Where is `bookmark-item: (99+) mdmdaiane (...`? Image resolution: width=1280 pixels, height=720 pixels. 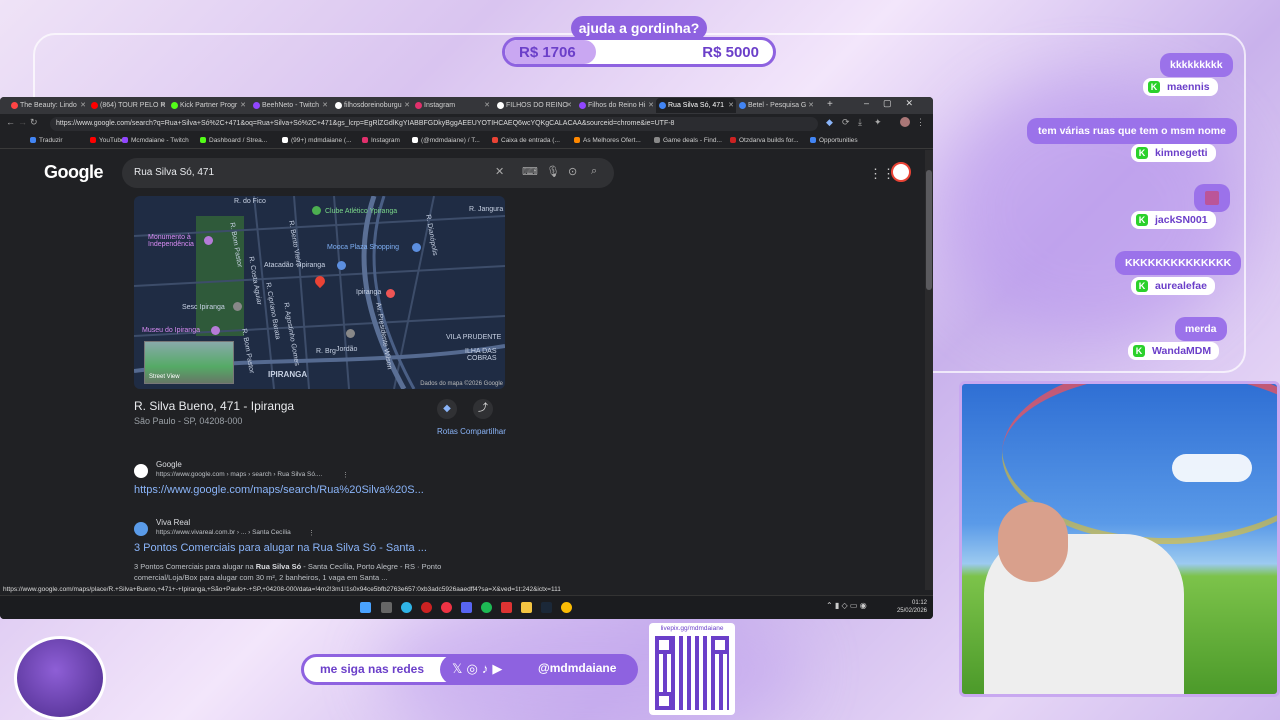 bookmark-item: (99+) mdmdaiane (... is located at coordinates (317, 140).